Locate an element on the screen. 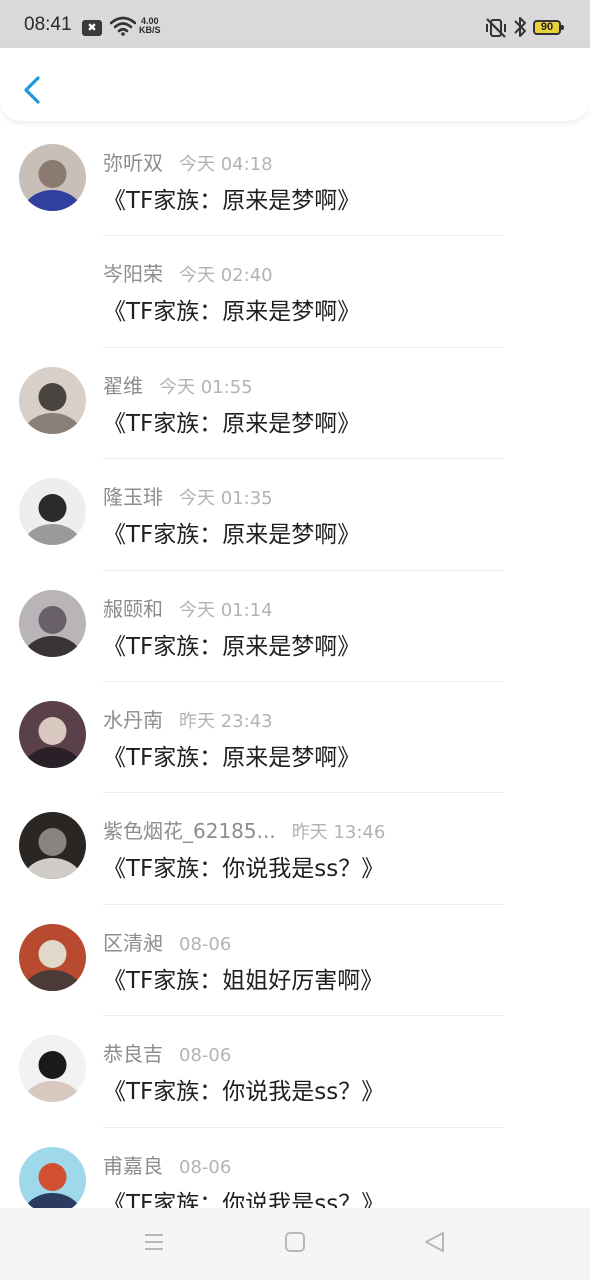  sender-name-text: 甫嘉良 is located at coordinates (133, 1165).